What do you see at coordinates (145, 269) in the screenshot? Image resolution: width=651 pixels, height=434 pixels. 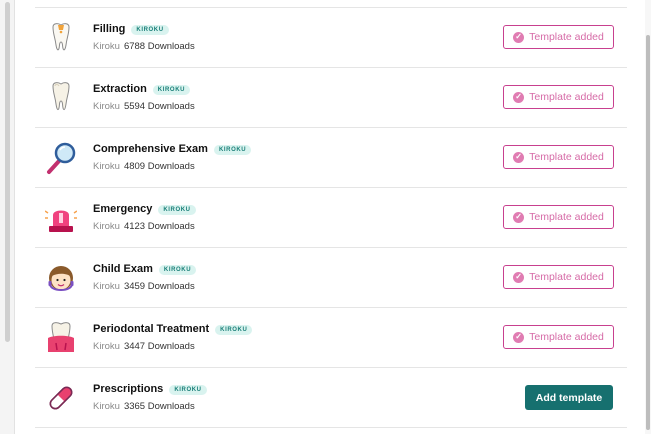 I see `template-name: Child Exam KIROKU` at bounding box center [145, 269].